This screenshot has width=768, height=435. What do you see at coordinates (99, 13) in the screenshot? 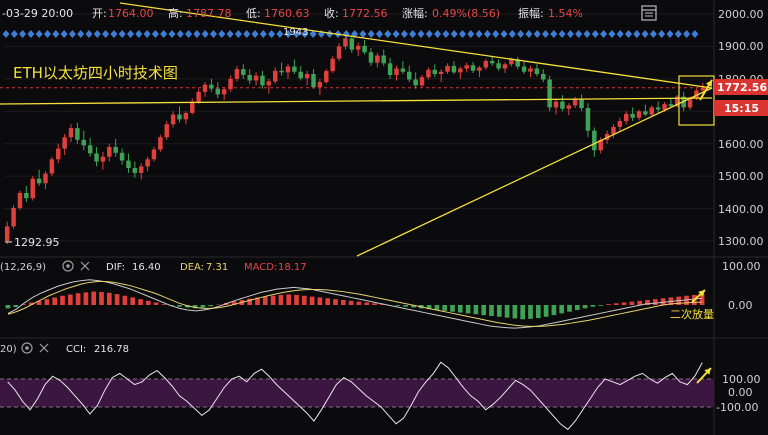
I see `header-open-label: 开:` at bounding box center [99, 13].